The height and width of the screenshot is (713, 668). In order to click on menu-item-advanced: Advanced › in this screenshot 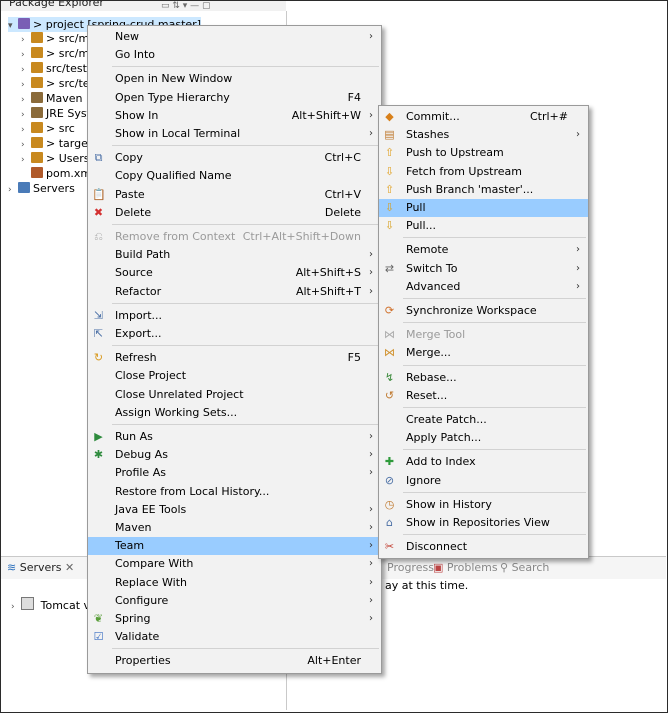, I will do `click(483, 287)`.